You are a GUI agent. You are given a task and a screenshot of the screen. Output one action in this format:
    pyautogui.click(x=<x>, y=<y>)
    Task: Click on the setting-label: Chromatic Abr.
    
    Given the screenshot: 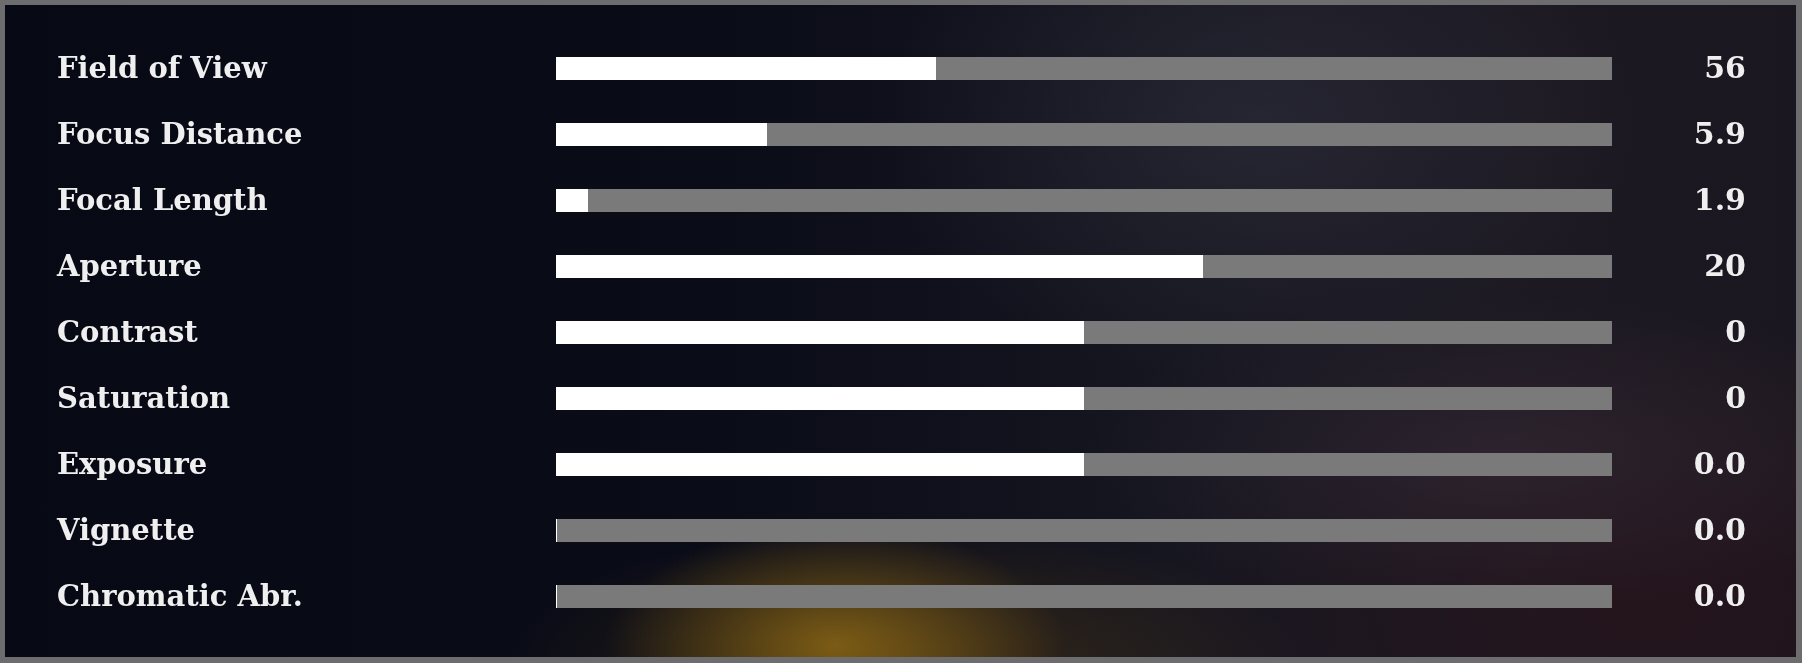 What is the action you would take?
    pyautogui.click(x=180, y=596)
    